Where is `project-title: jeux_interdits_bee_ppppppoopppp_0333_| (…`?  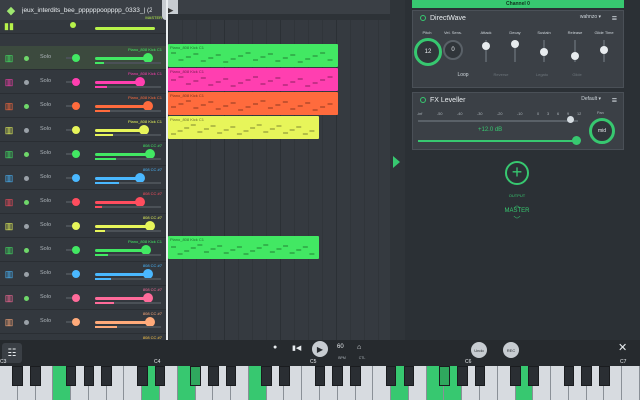 project-title: jeux_interdits_bee_ppppppoopppp_0333_| (… is located at coordinates (87, 10).